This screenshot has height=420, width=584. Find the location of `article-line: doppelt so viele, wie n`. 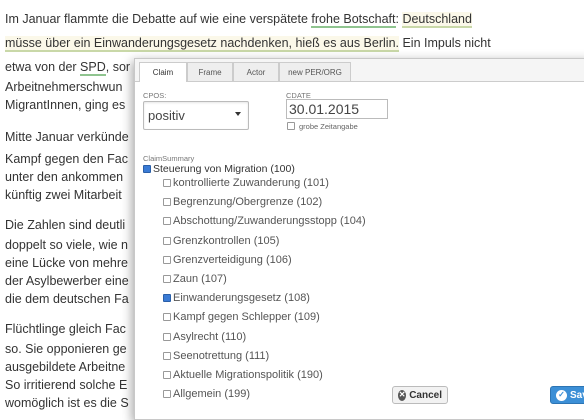

article-line: doppelt so viele, wie n is located at coordinates (66, 245).